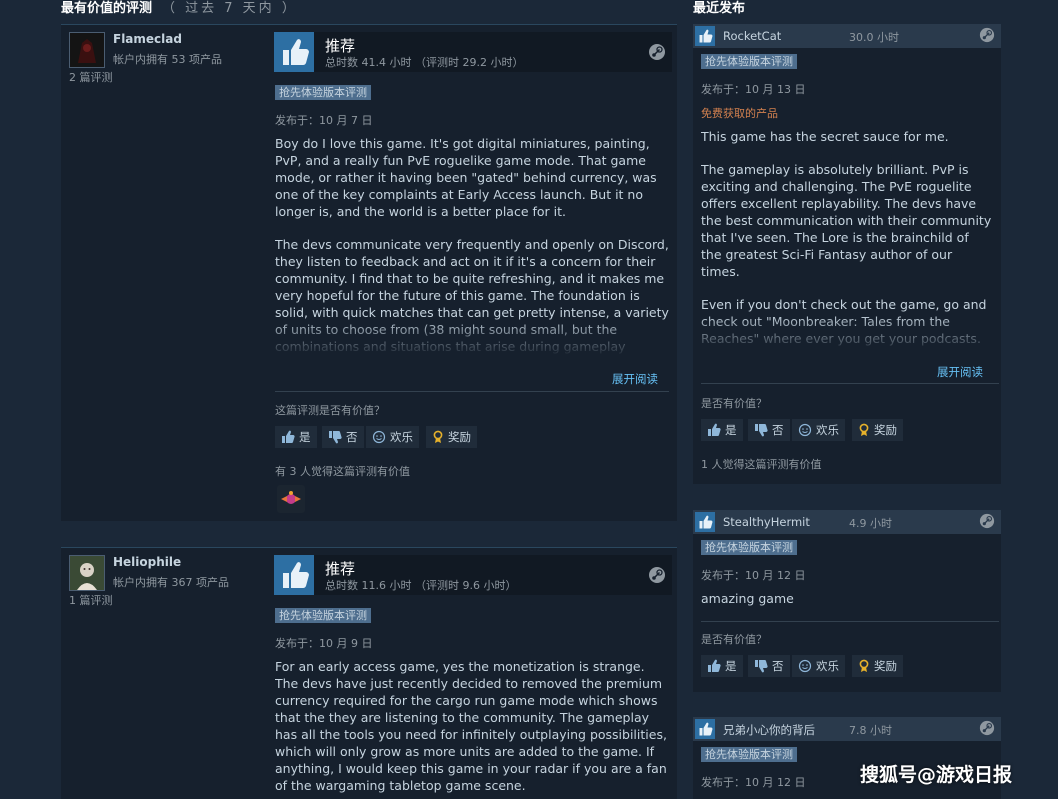 This screenshot has width=1058, height=799. What do you see at coordinates (107, 8) in the screenshot?
I see `most-helpful-title: 最有价值的评测` at bounding box center [107, 8].